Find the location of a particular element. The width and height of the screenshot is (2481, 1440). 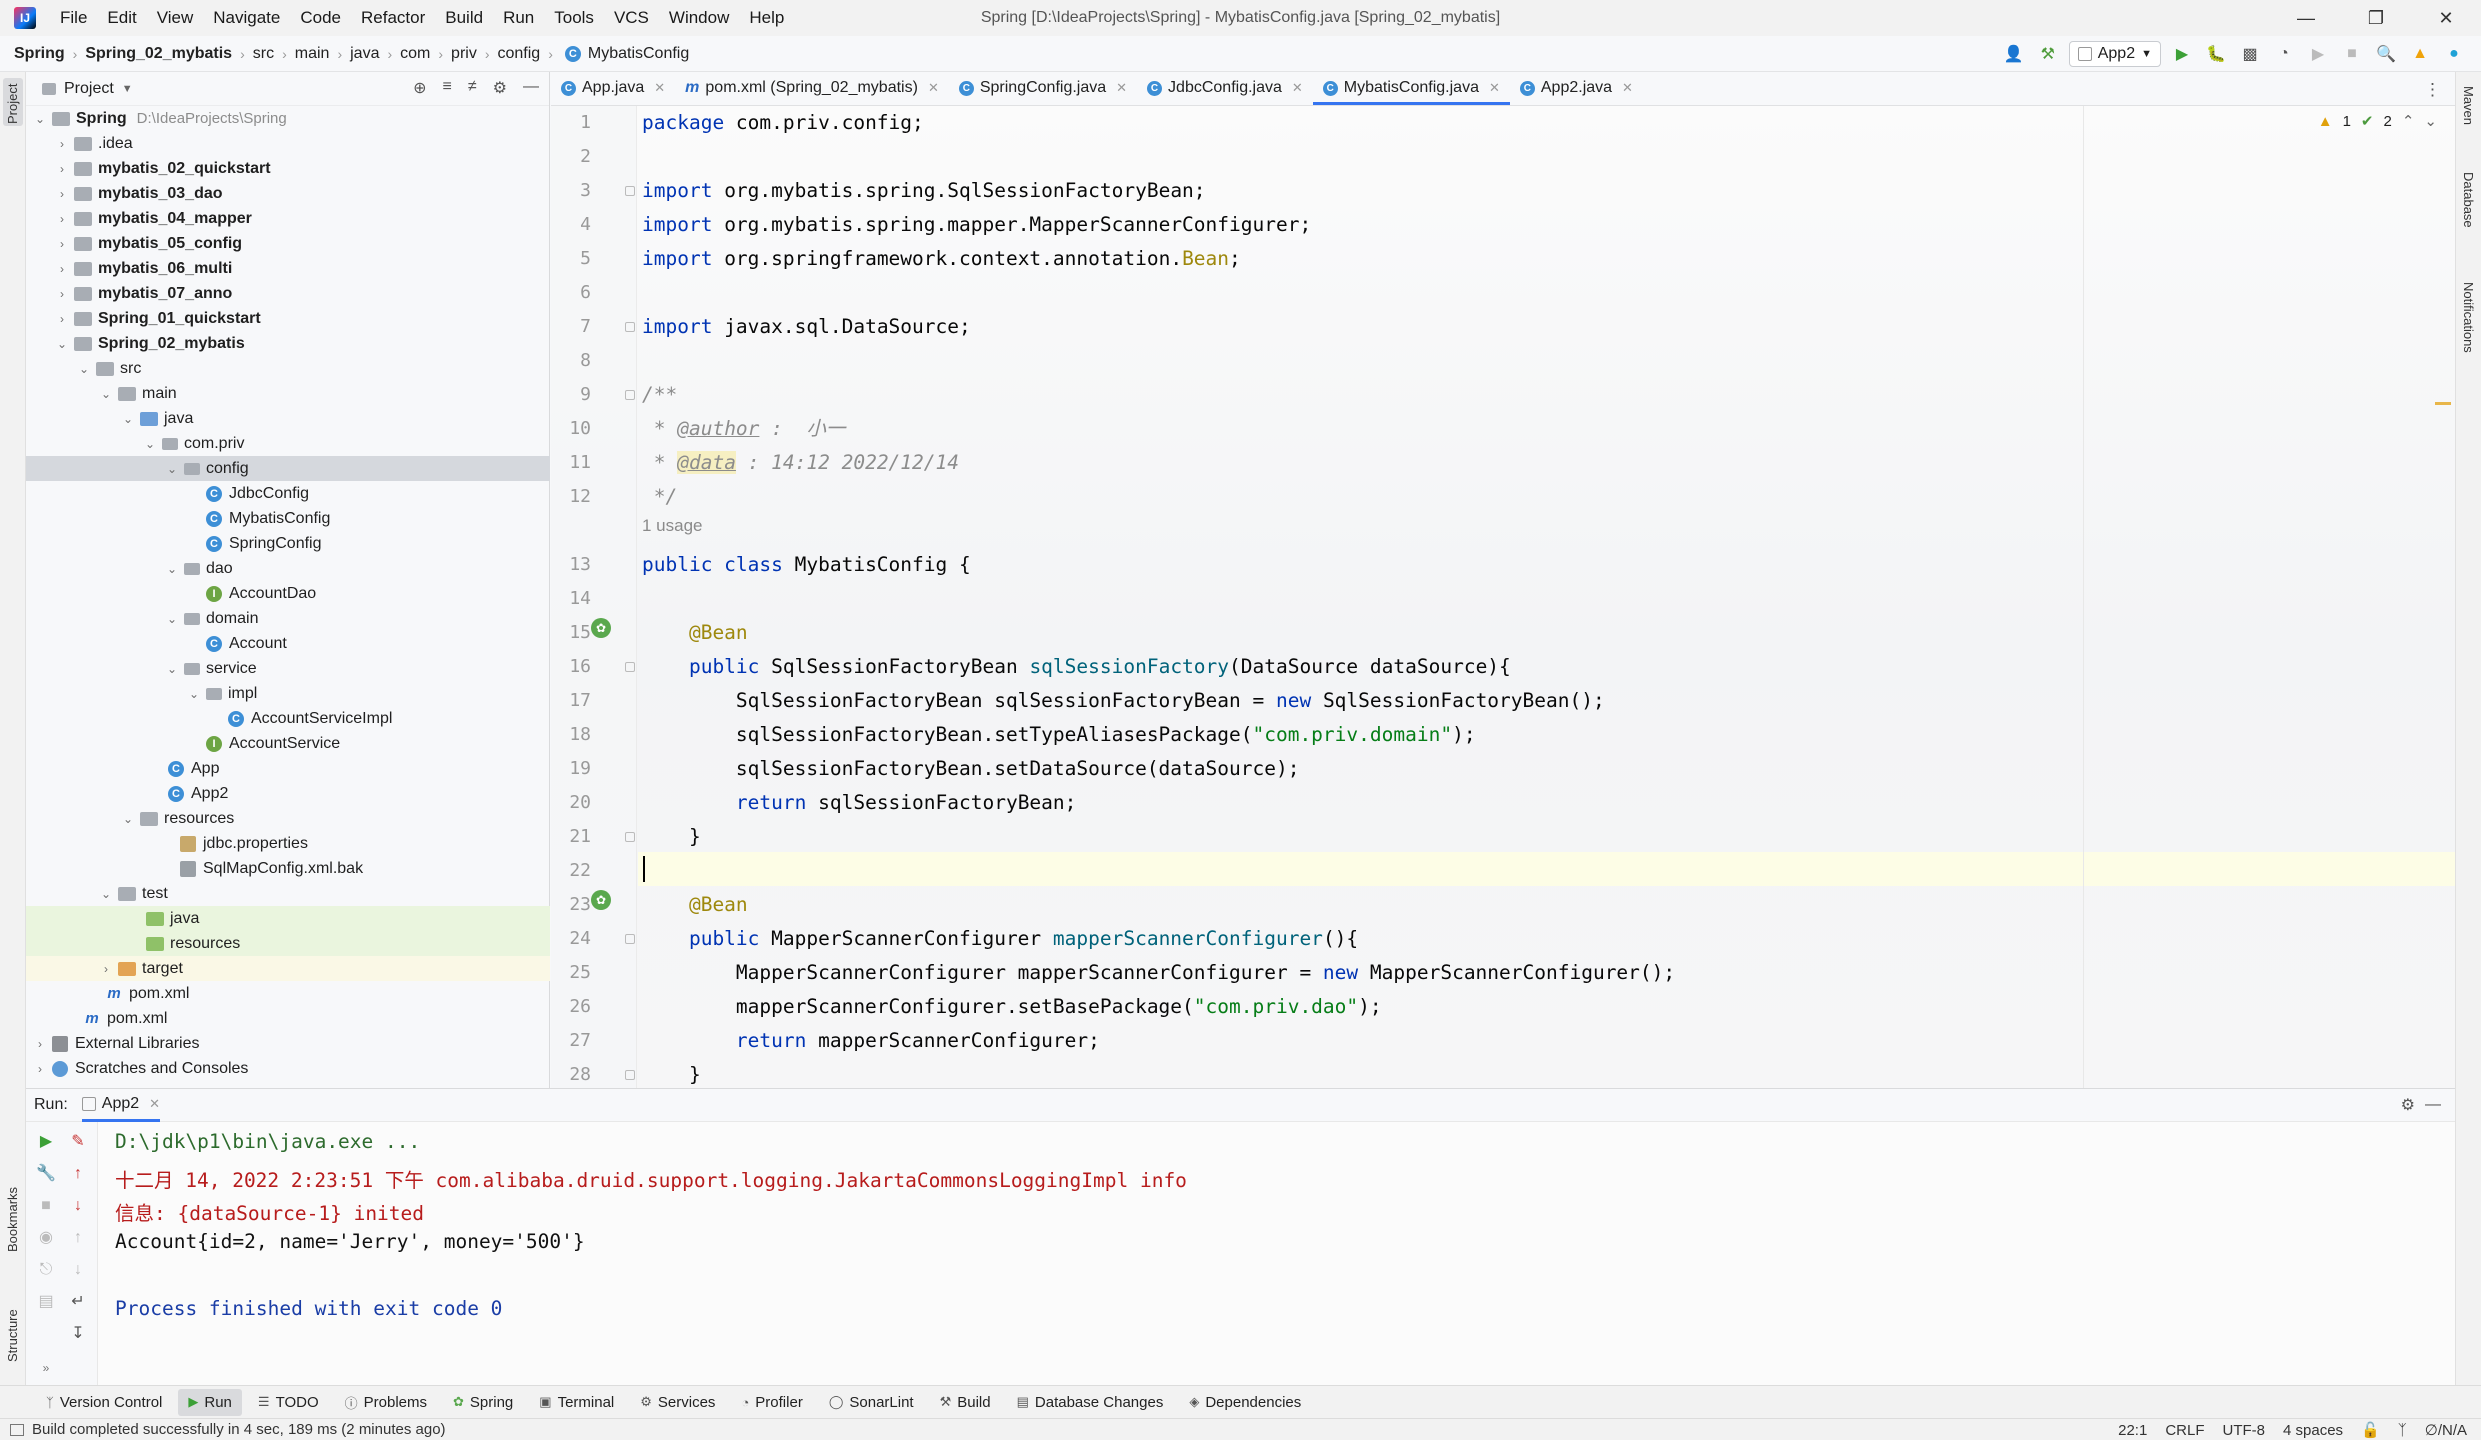

caret-position: 22:1 is located at coordinates (2132, 1430).